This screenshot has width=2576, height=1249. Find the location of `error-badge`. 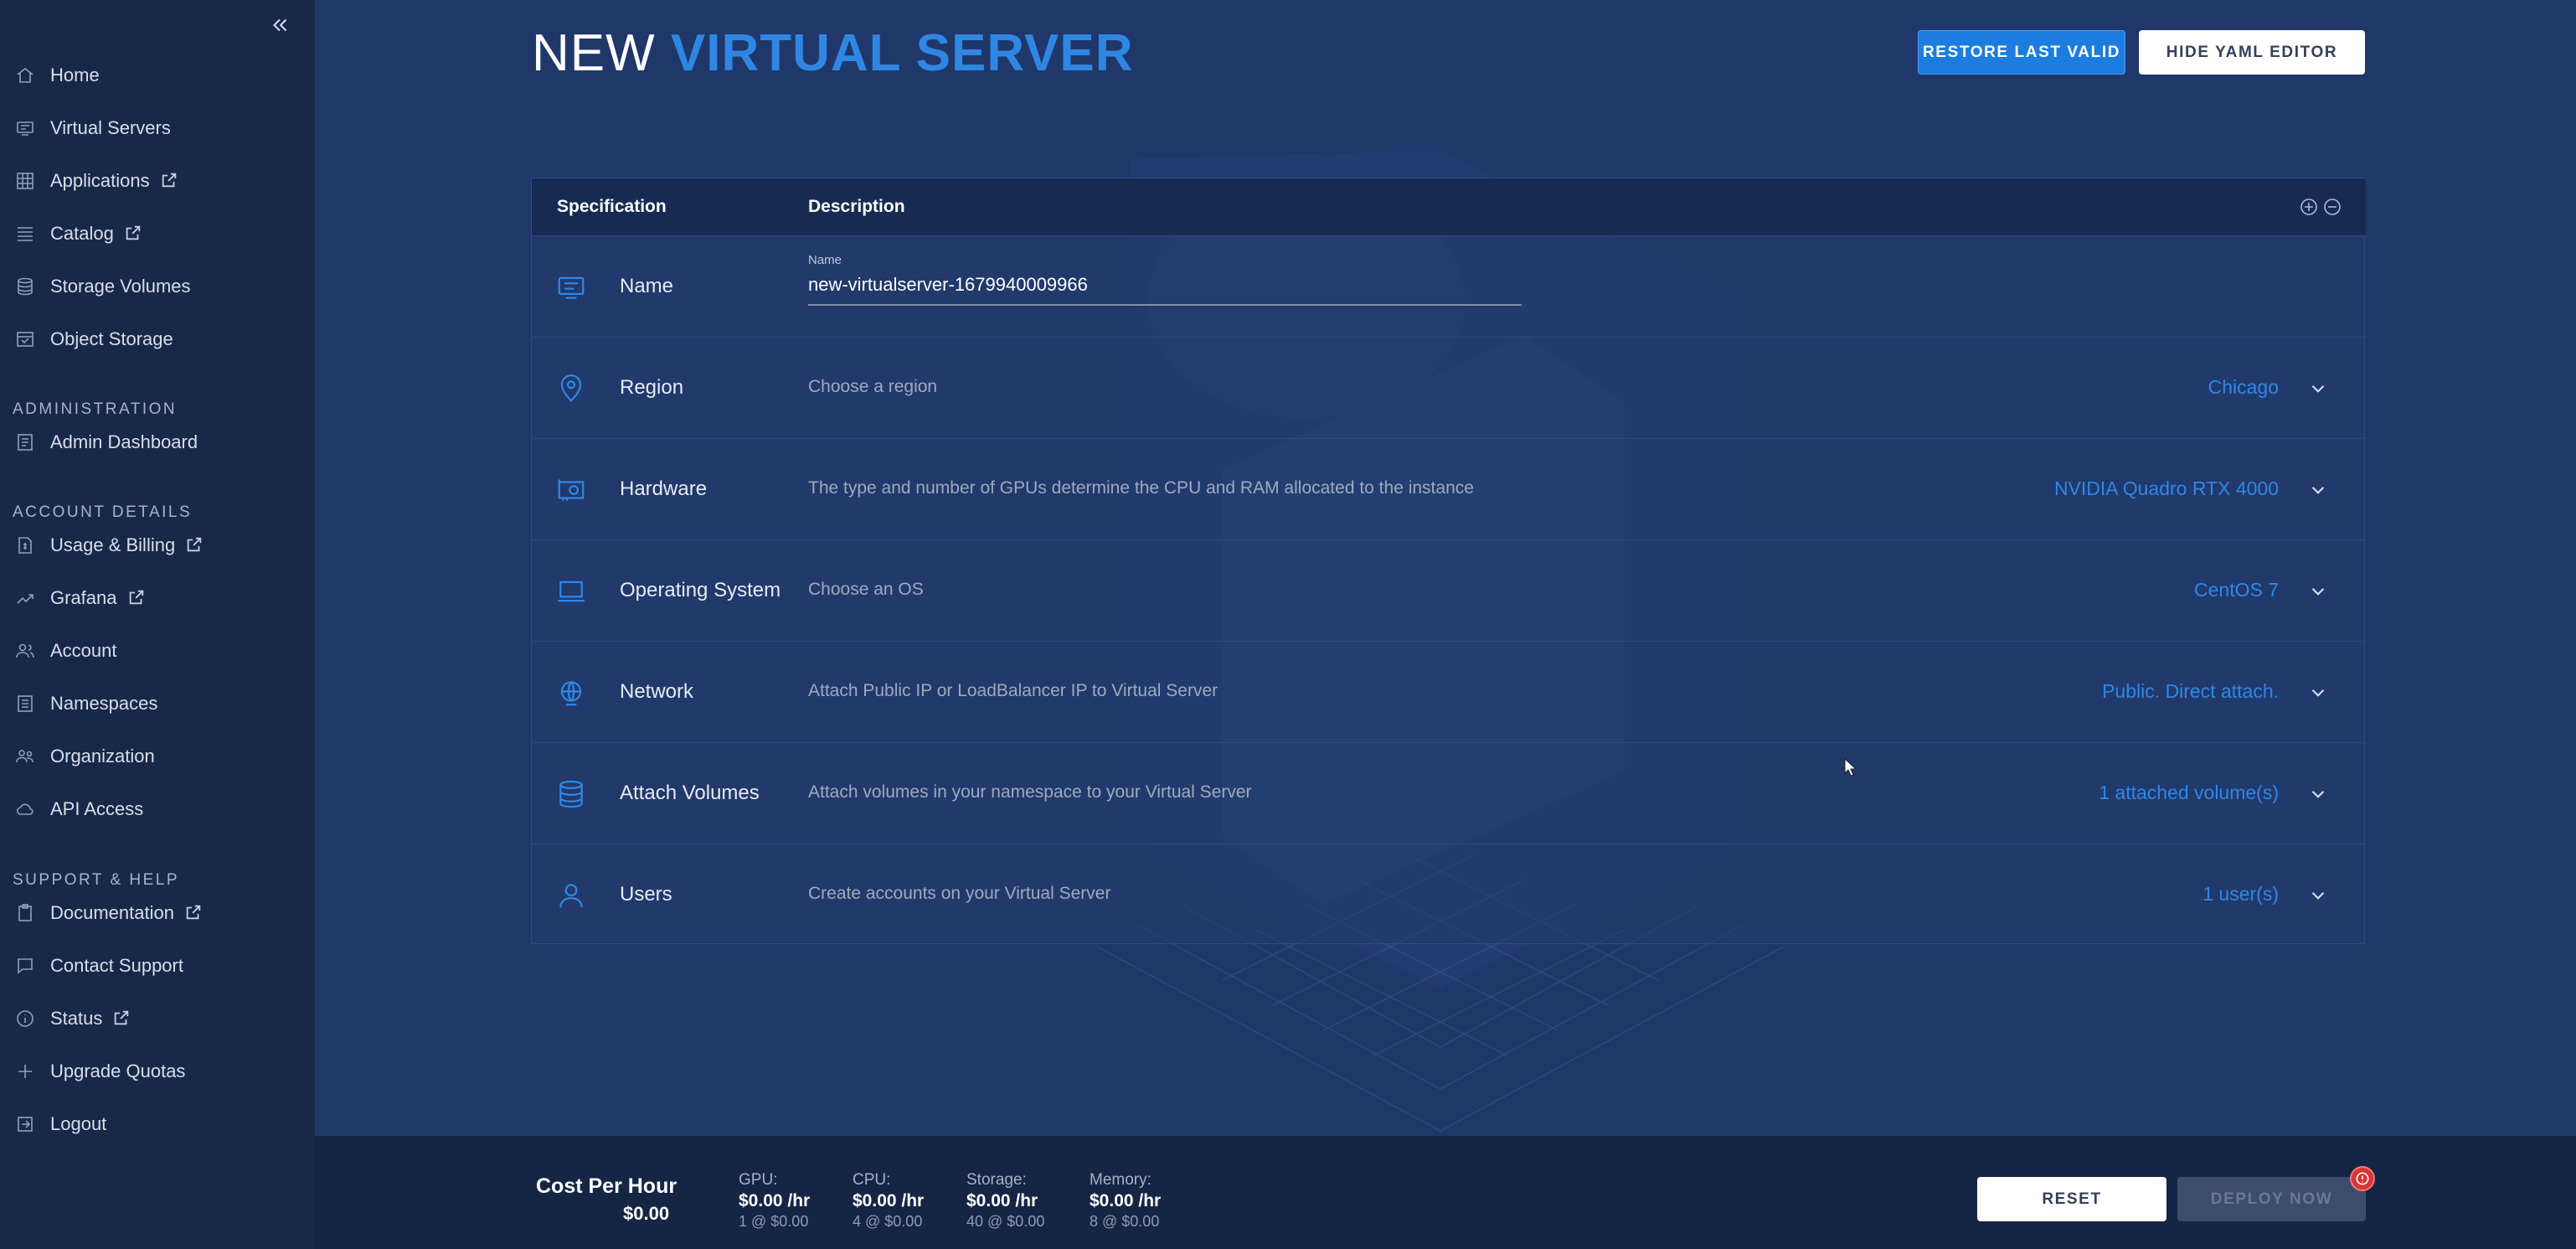

error-badge is located at coordinates (2362, 1178).